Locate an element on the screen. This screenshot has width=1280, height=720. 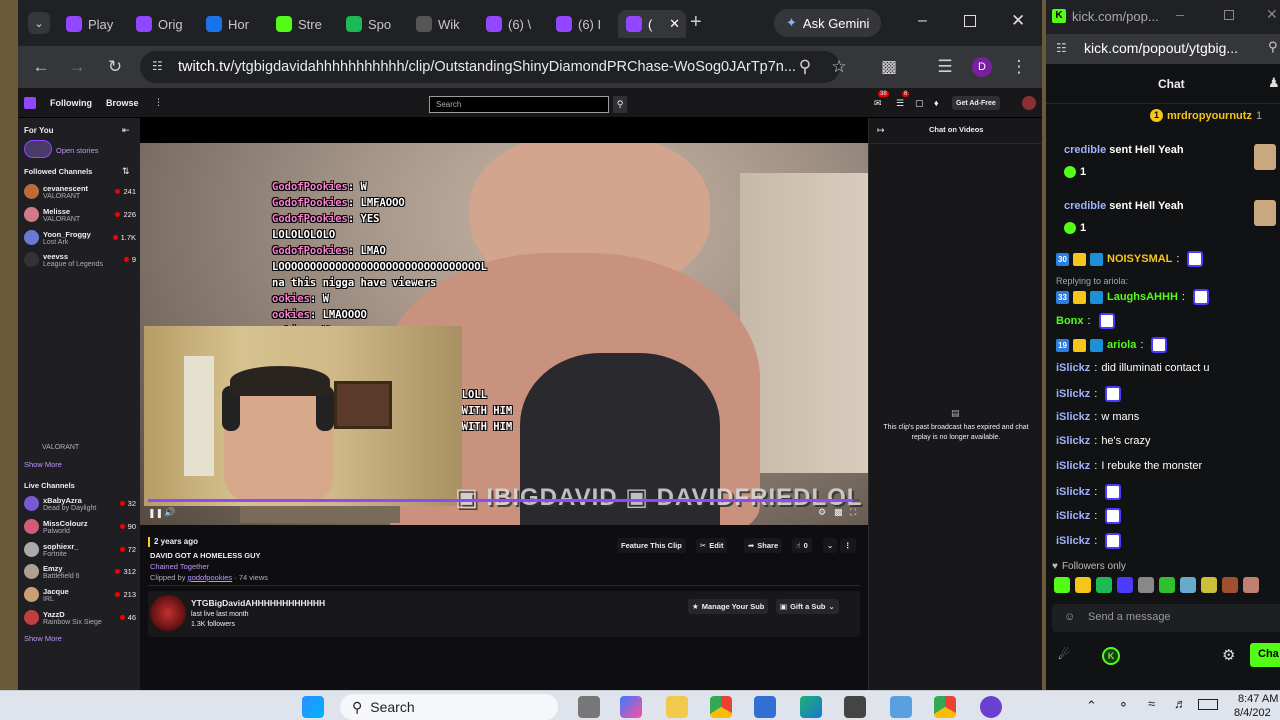
browser-tab: Orig is located at coordinates (162, 24).